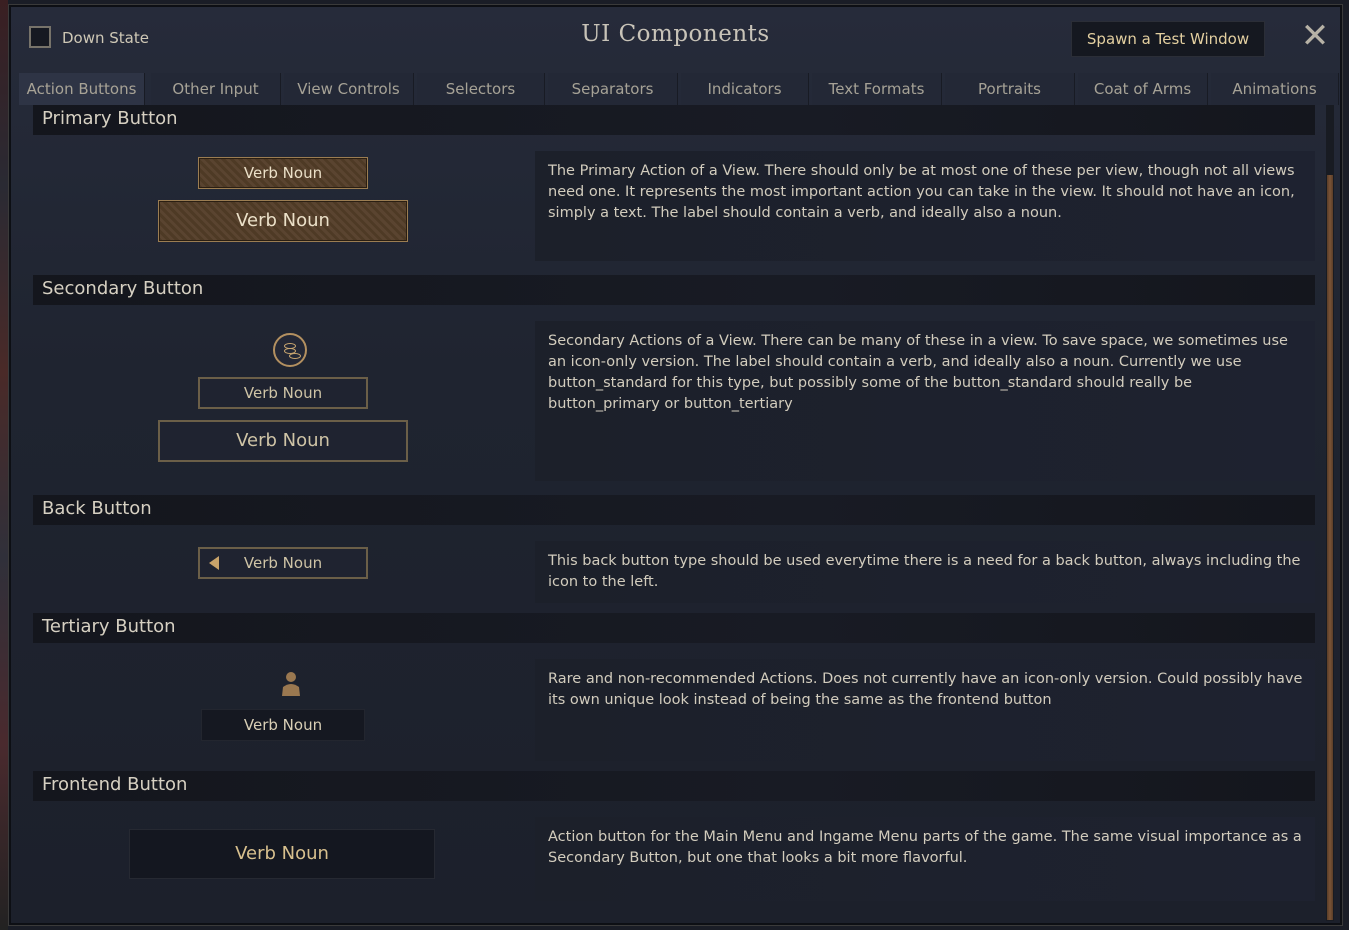  What do you see at coordinates (214, 563) in the screenshot?
I see `back-arrow-icon` at bounding box center [214, 563].